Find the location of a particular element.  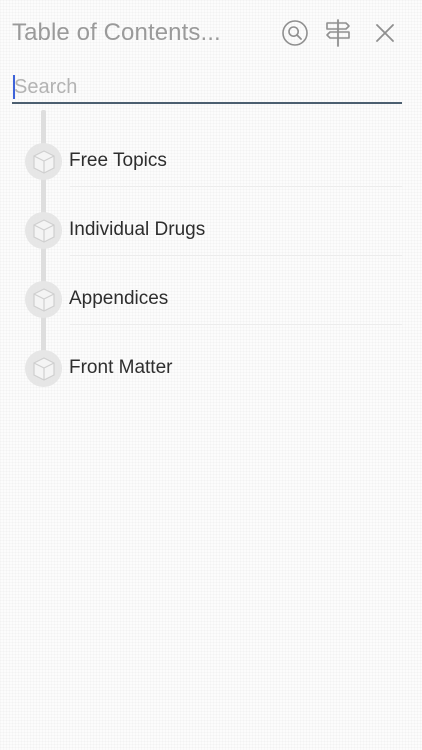

close-button is located at coordinates (385, 33).